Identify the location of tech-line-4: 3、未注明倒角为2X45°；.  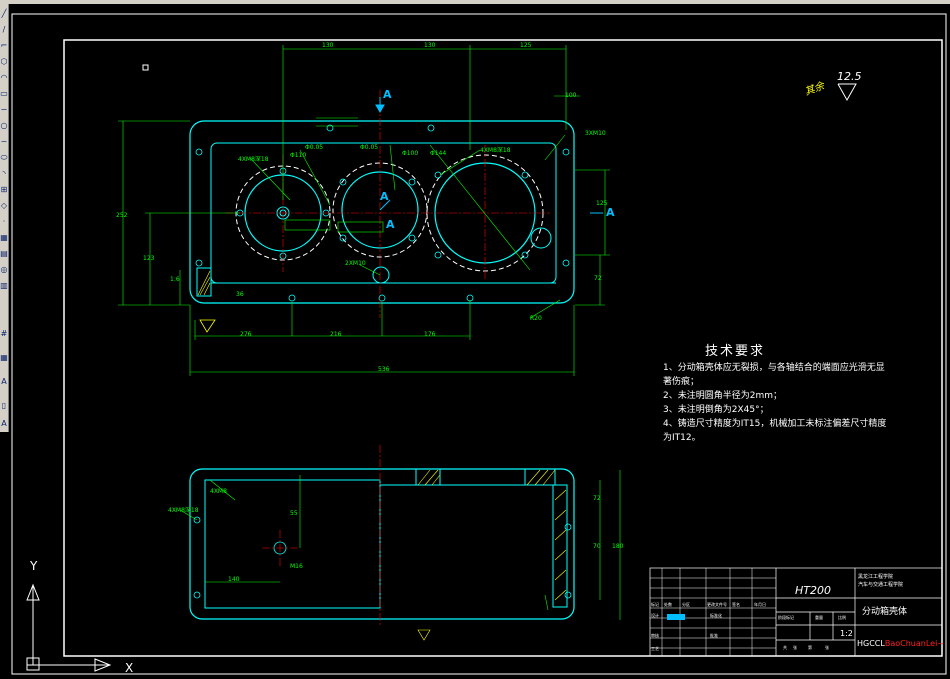
(716, 410).